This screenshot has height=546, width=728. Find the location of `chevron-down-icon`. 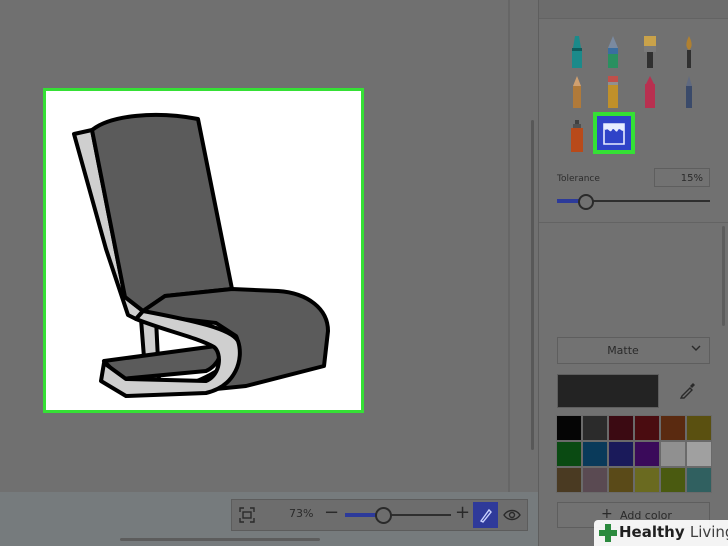

chevron-down-icon is located at coordinates (696, 348).